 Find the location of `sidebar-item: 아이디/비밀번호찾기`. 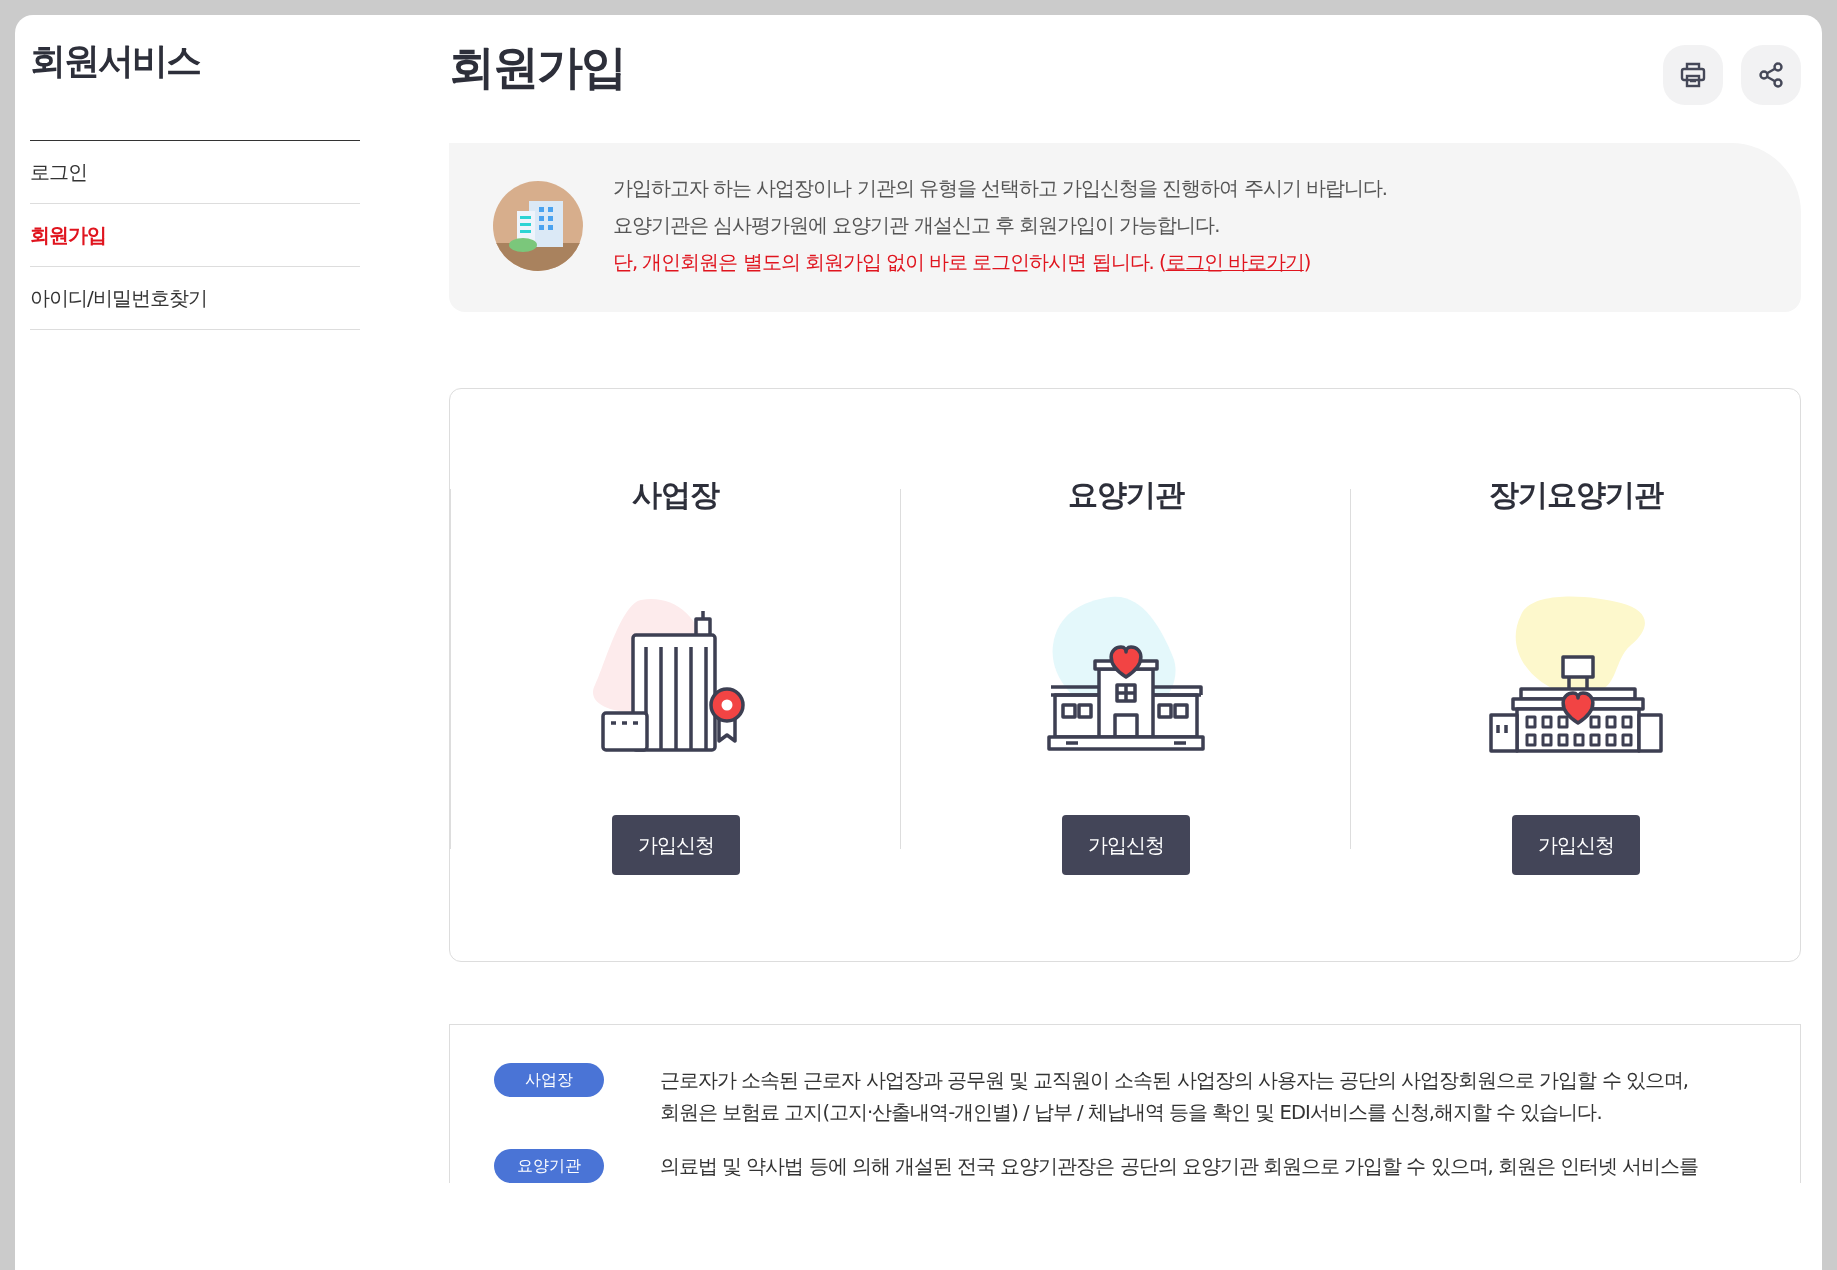

sidebar-item: 아이디/비밀번호찾기 is located at coordinates (195, 298).